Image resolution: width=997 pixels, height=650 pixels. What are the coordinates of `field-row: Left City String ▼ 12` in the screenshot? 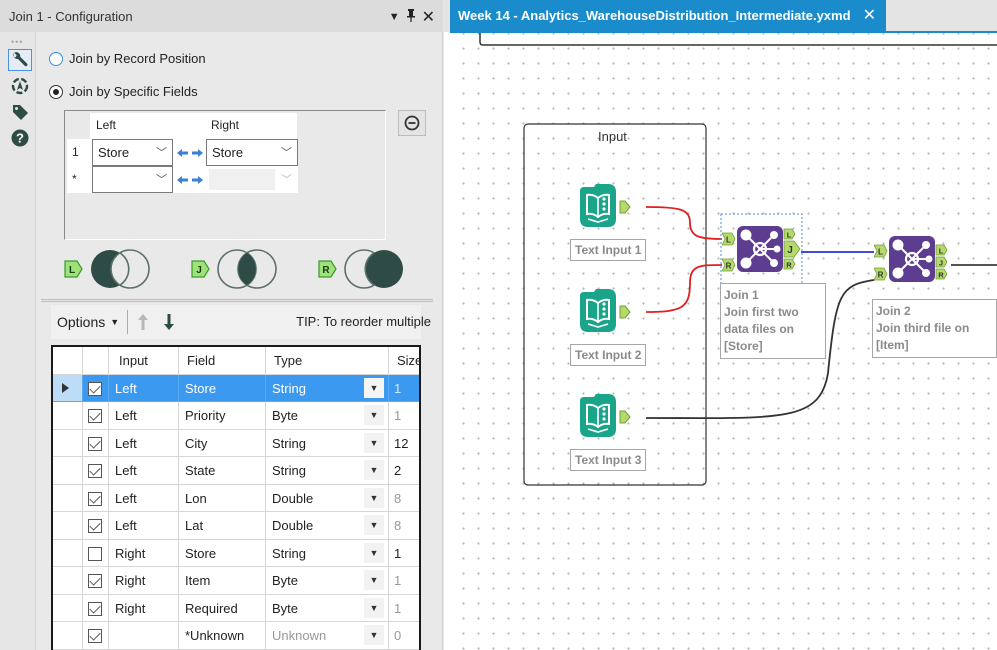 It's located at (236, 443).